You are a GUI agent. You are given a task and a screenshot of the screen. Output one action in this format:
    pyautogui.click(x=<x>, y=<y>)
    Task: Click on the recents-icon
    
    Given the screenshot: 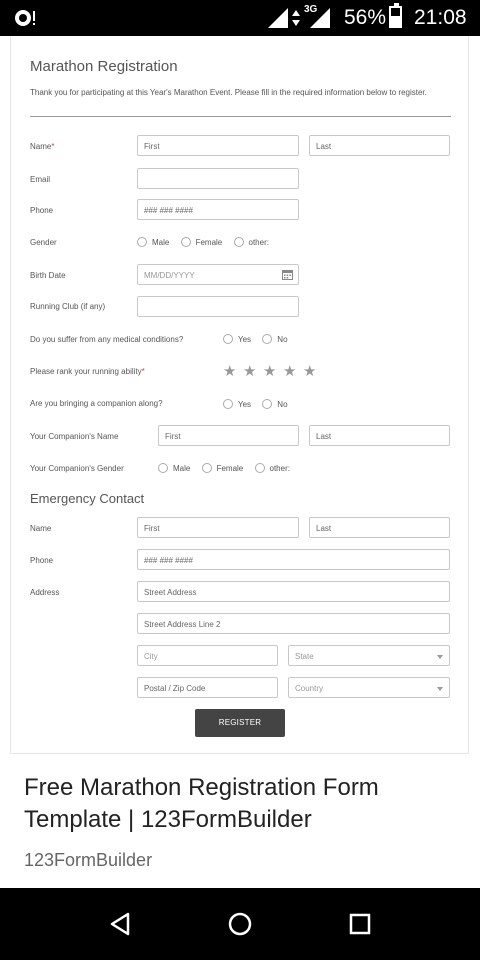 What is the action you would take?
    pyautogui.click(x=360, y=924)
    